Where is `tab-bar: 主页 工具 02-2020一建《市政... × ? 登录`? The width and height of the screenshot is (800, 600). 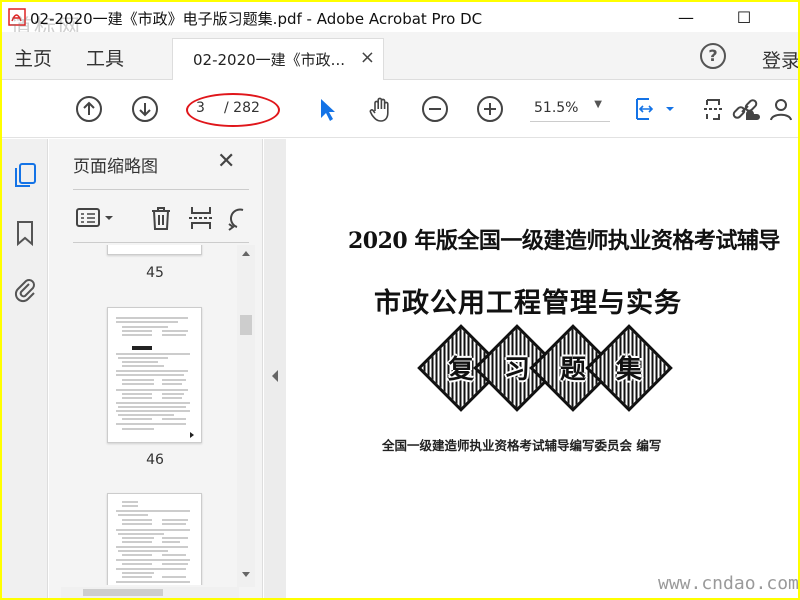 tab-bar: 主页 工具 02-2020一建《市政... × ? 登录 is located at coordinates (400, 56).